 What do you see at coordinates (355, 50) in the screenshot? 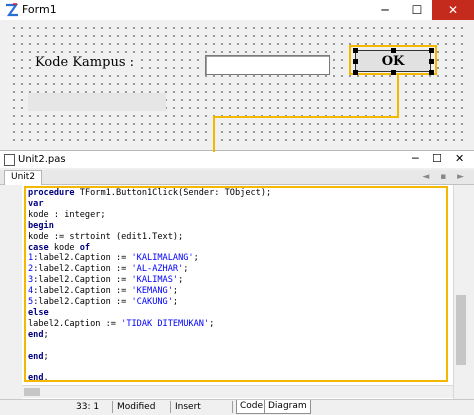
I see `resize-handle-nw` at bounding box center [355, 50].